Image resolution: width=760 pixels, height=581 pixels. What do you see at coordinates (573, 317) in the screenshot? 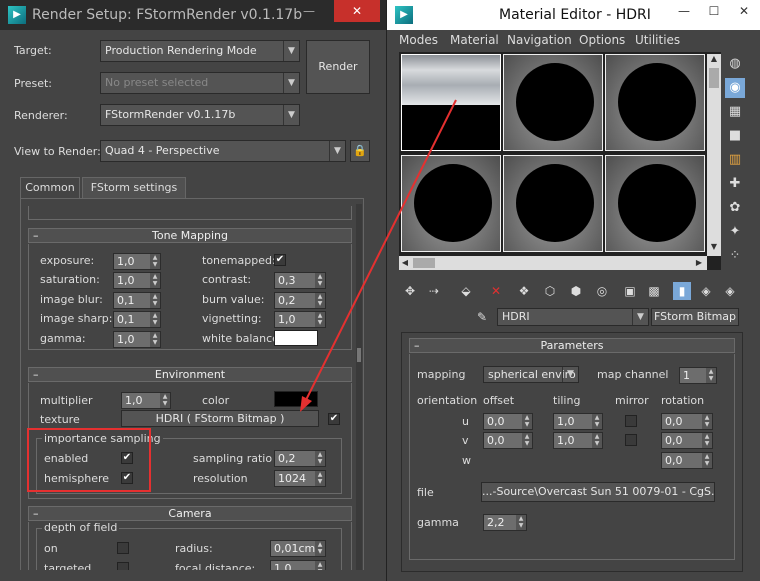
I see `material-name-field: HDRI ▼` at bounding box center [573, 317].